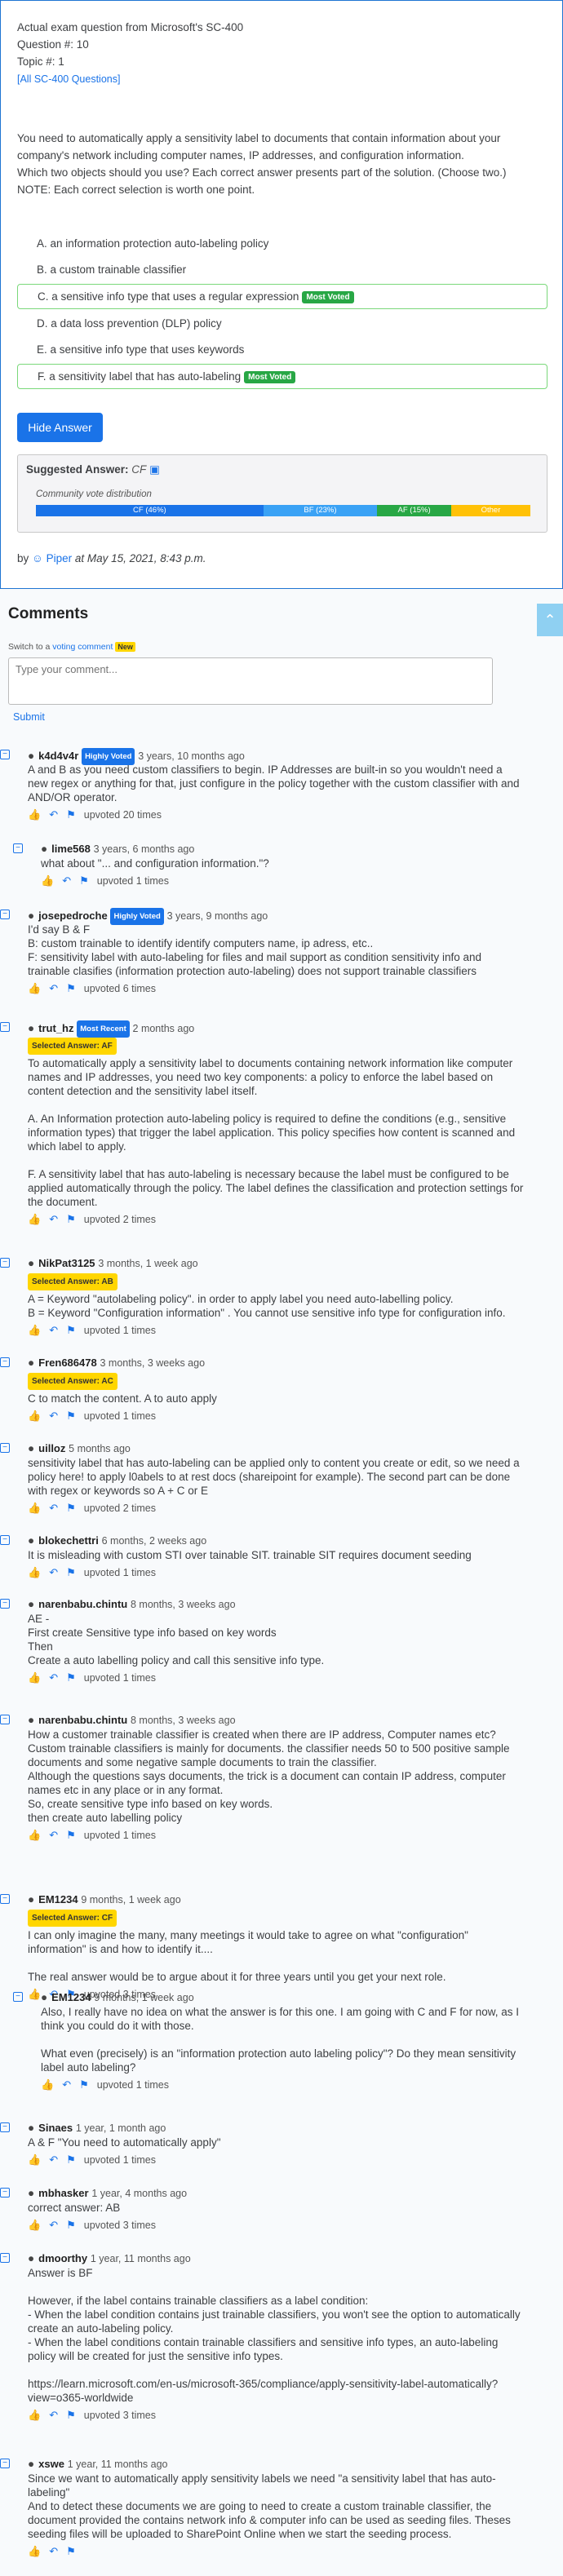 The width and height of the screenshot is (563, 2576). Describe the element at coordinates (68, 79) in the screenshot. I see `all-questions-link: [All SC-400 Questions]` at that location.